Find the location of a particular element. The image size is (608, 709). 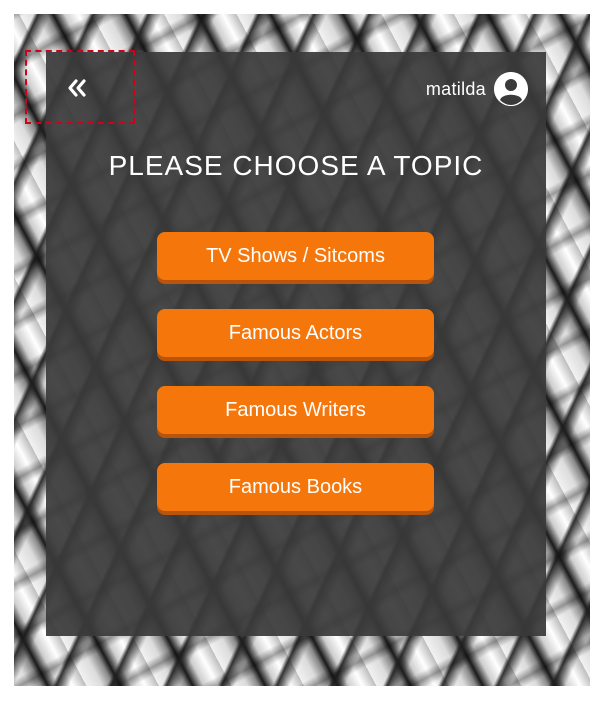

topic-button-famous-books: Famous Books is located at coordinates (295, 487).